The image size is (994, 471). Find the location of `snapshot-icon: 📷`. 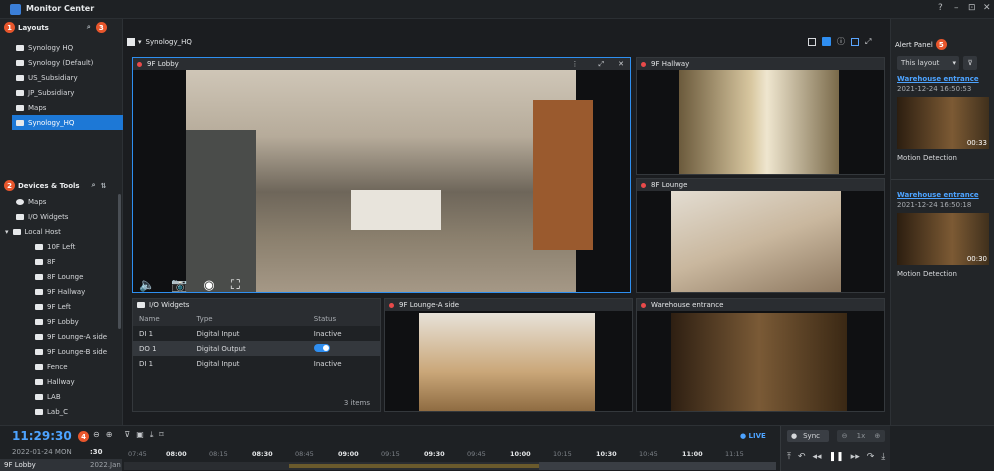

snapshot-icon: 📷 is located at coordinates (179, 285).